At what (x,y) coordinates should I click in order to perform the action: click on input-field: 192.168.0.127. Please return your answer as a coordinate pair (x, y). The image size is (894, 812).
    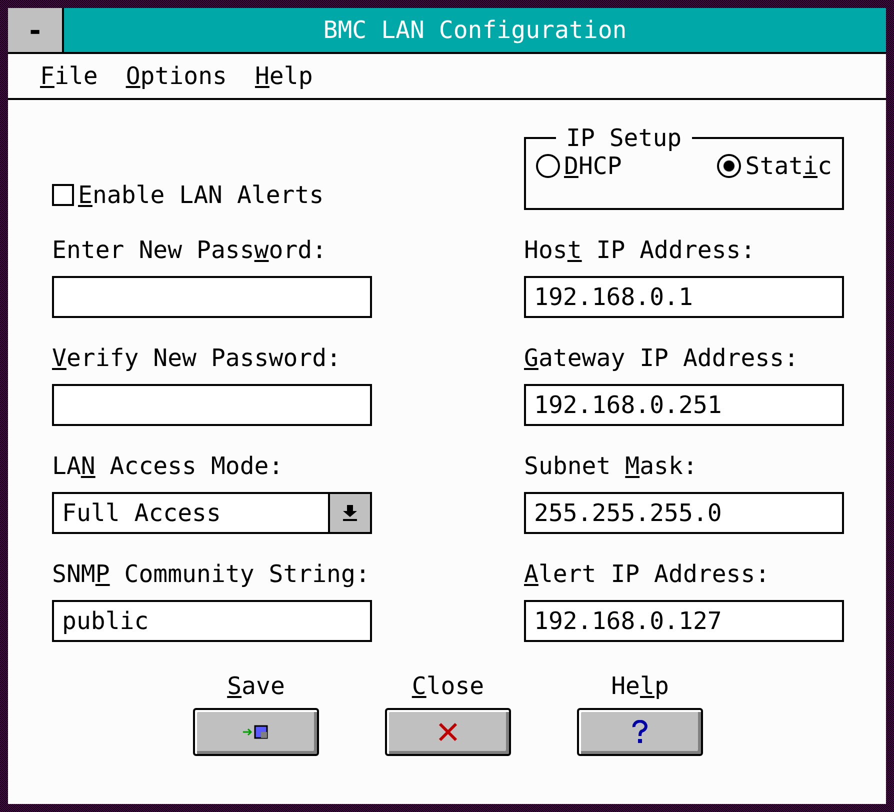
    Looking at the image, I should click on (684, 621).